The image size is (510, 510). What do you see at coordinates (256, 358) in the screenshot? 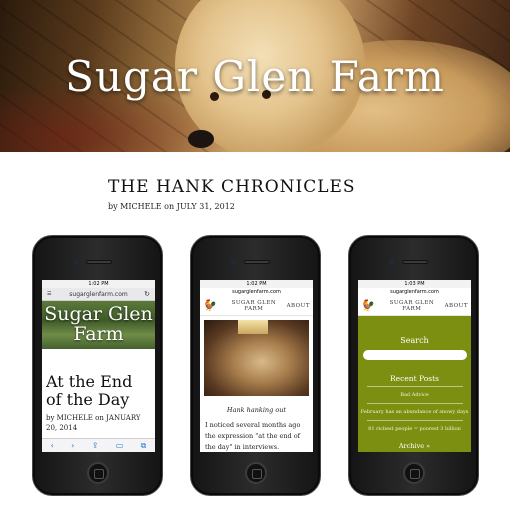
I see `dog-photo` at bounding box center [256, 358].